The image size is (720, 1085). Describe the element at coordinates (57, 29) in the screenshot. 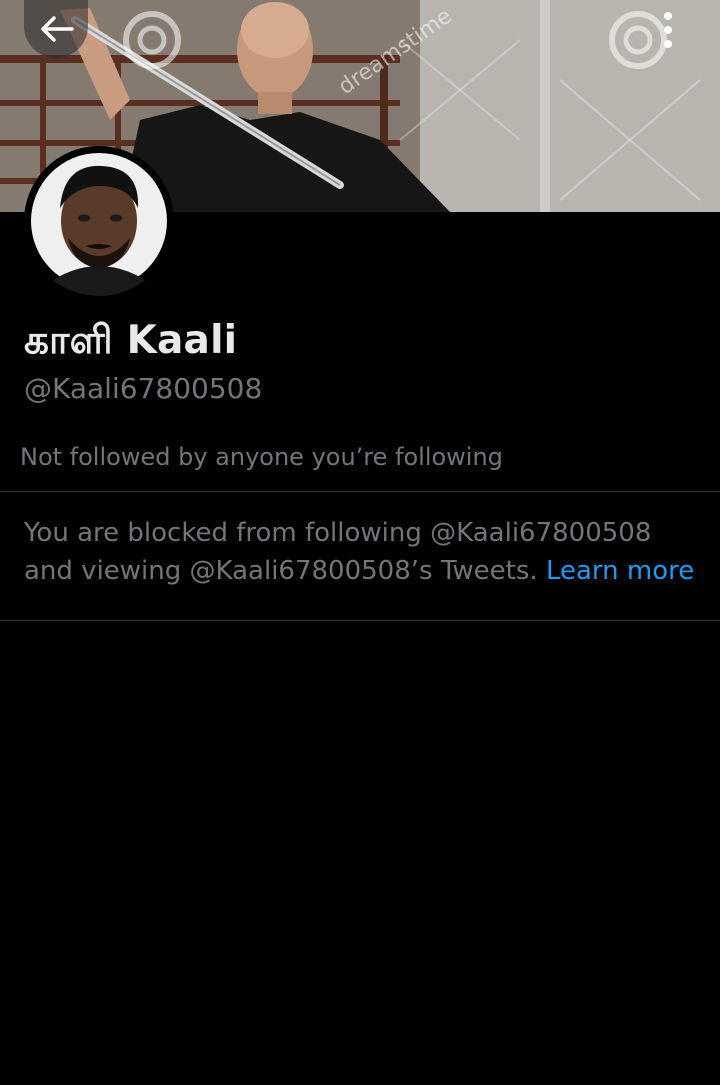

I see `arrow-left-icon` at that location.